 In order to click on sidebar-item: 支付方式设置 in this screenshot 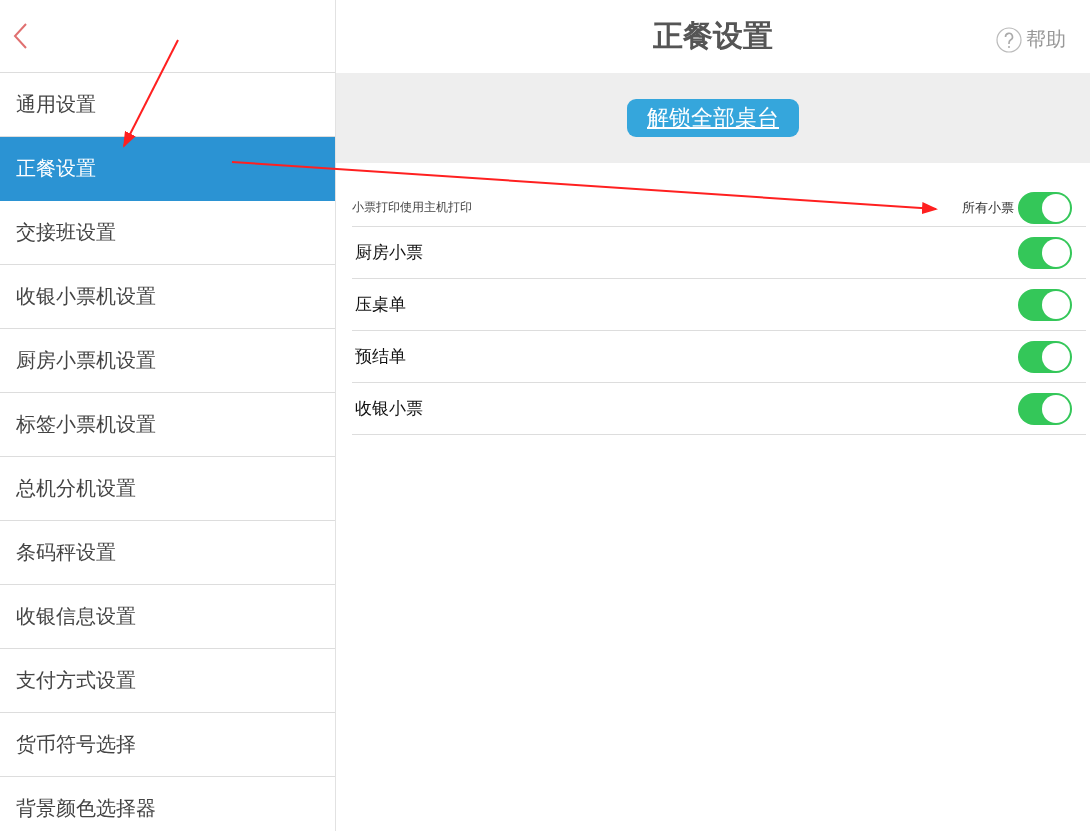, I will do `click(167, 681)`.